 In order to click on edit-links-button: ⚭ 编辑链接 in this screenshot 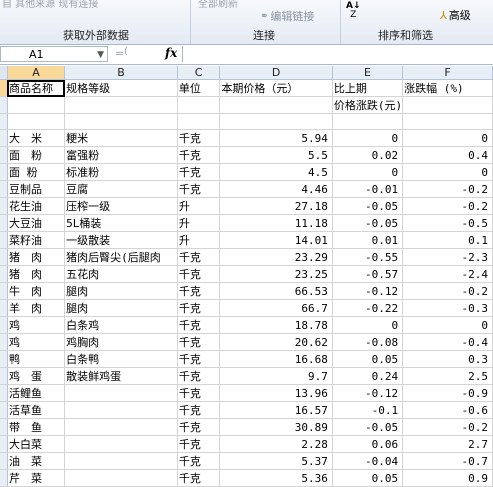, I will do `click(287, 16)`.